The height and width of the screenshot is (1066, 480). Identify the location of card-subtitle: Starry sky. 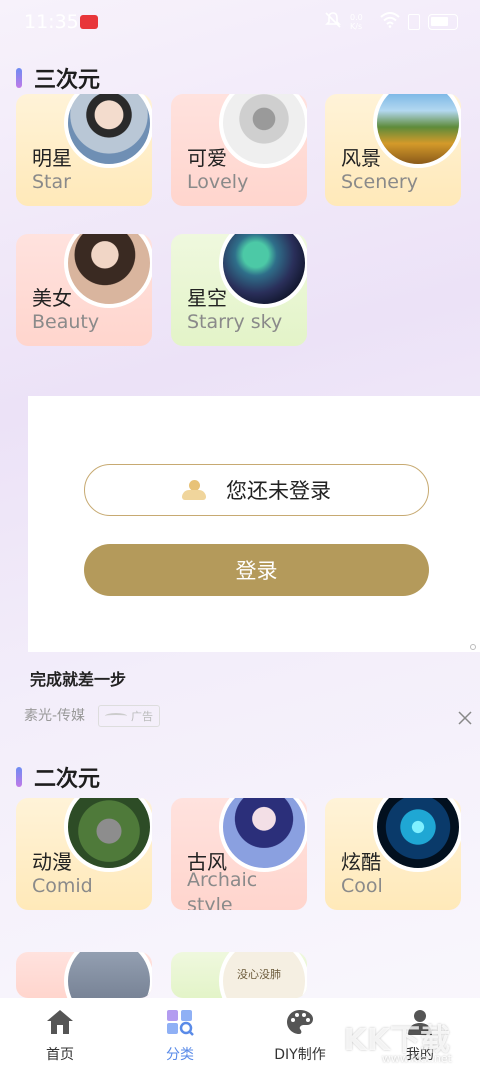
(235, 322).